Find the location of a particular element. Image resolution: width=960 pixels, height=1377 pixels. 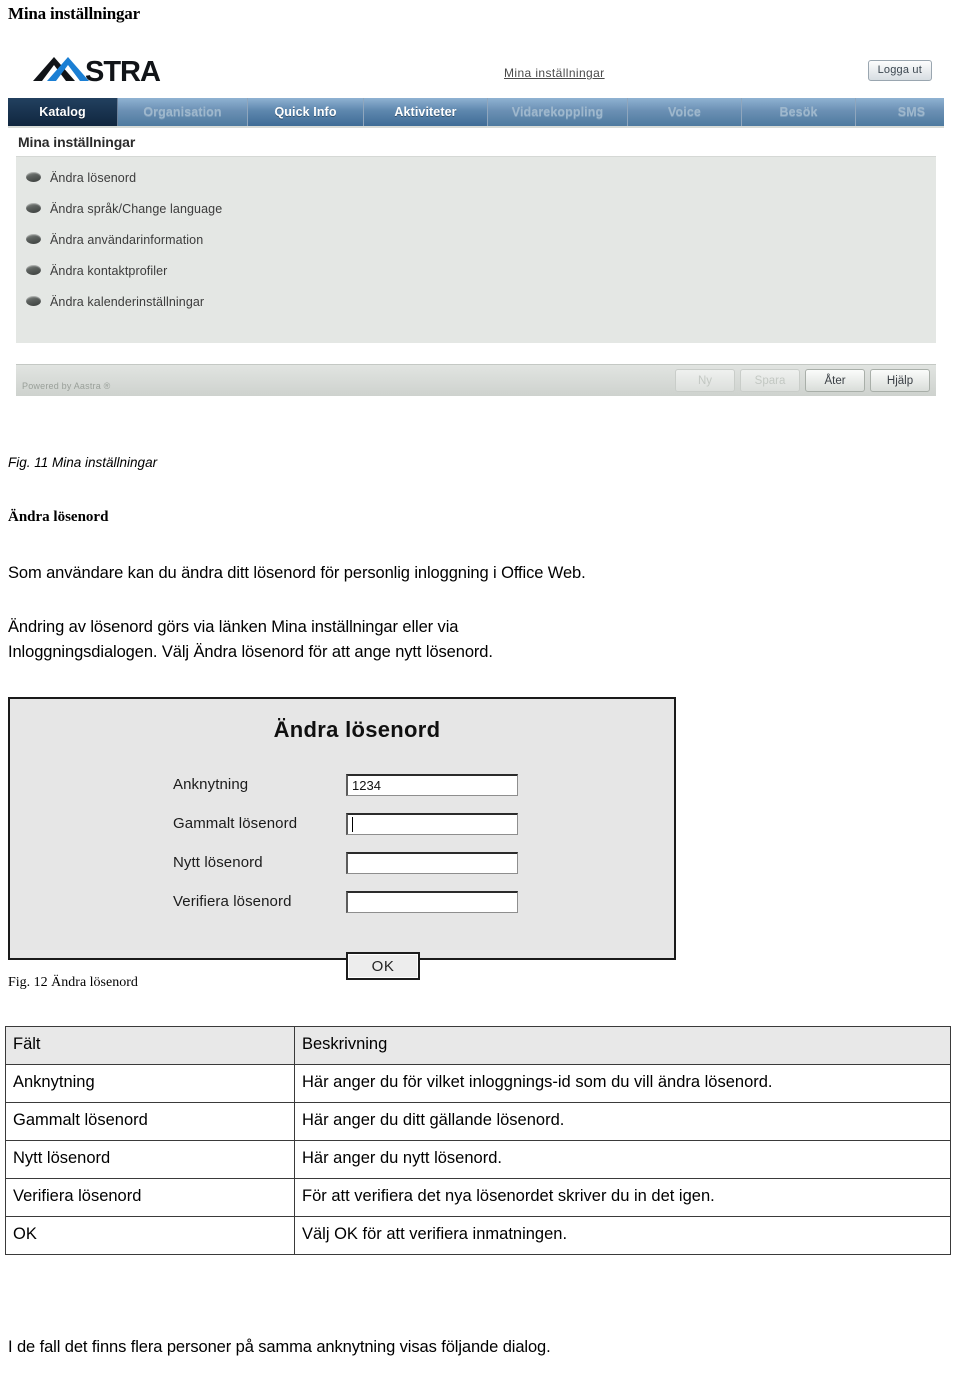

tab-sms: SMS is located at coordinates (900, 112).